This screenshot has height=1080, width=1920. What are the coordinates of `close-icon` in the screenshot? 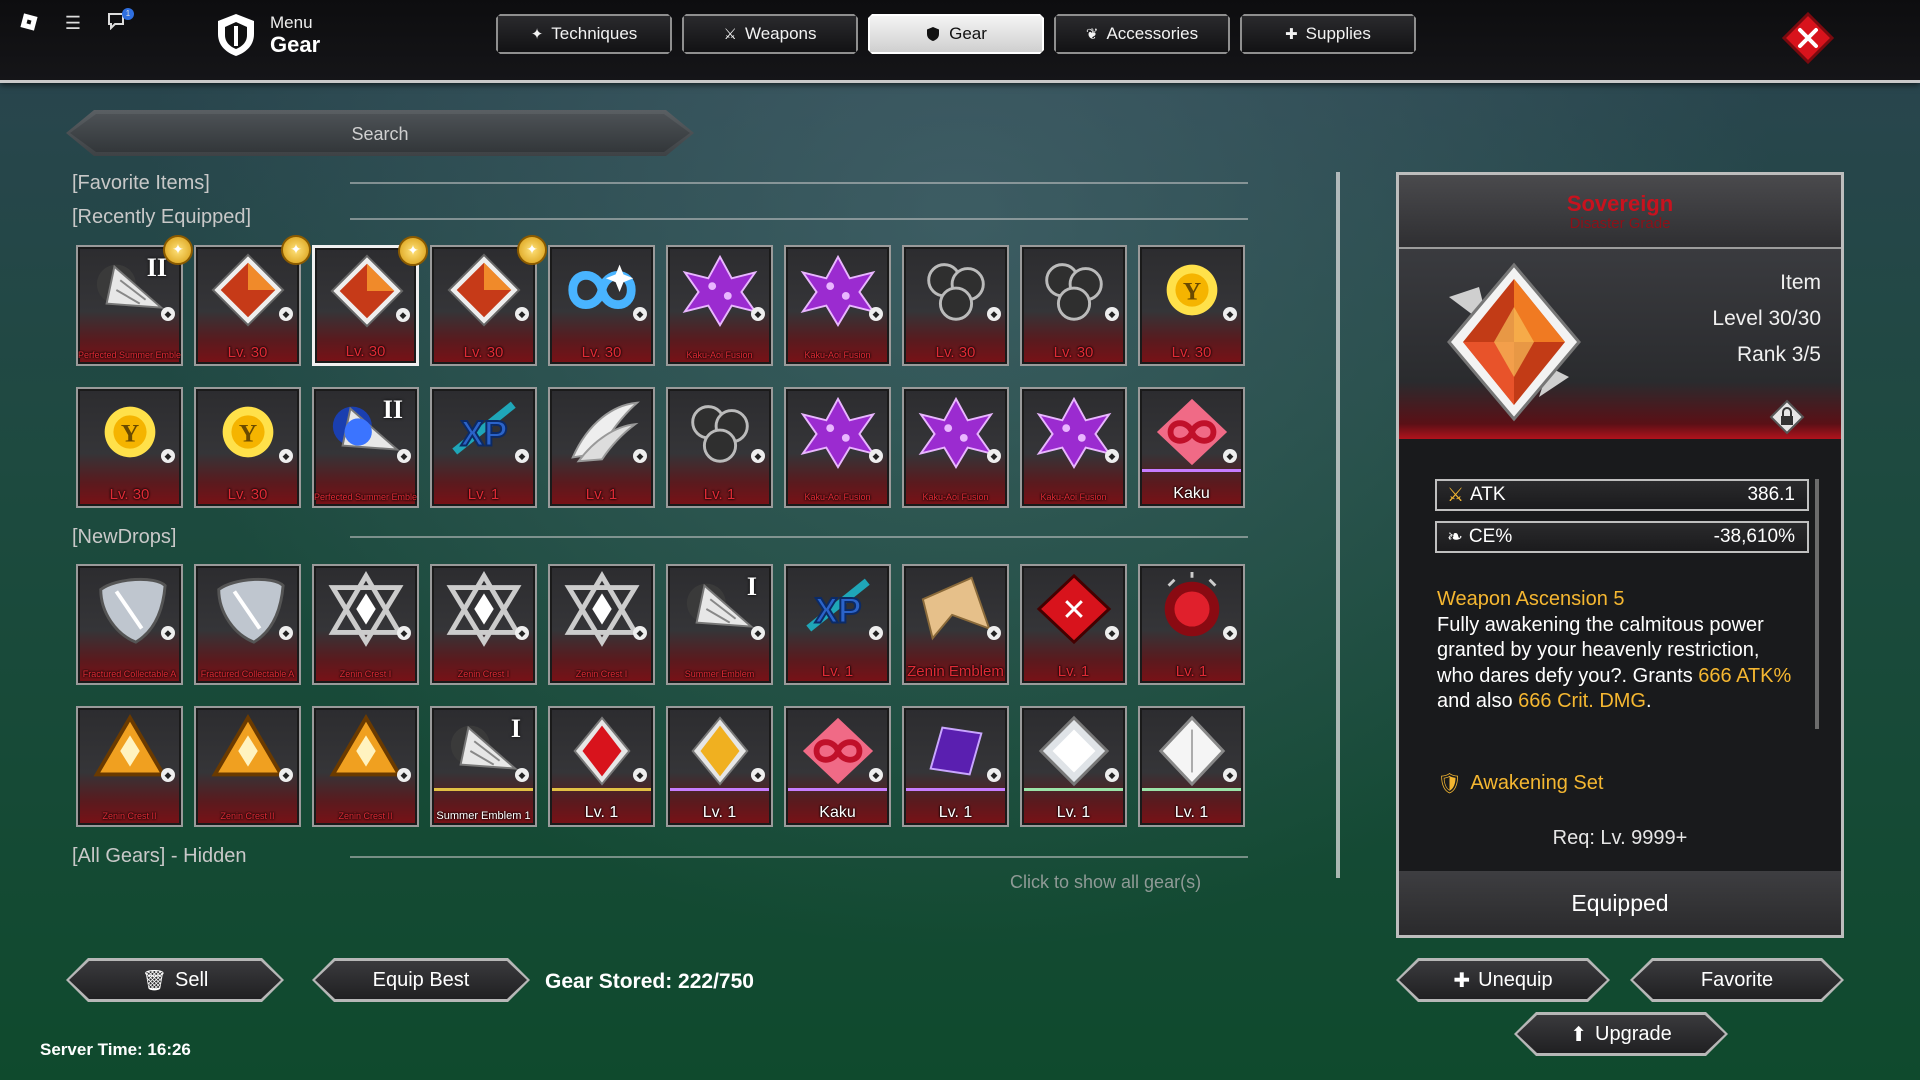 It's located at (1808, 38).